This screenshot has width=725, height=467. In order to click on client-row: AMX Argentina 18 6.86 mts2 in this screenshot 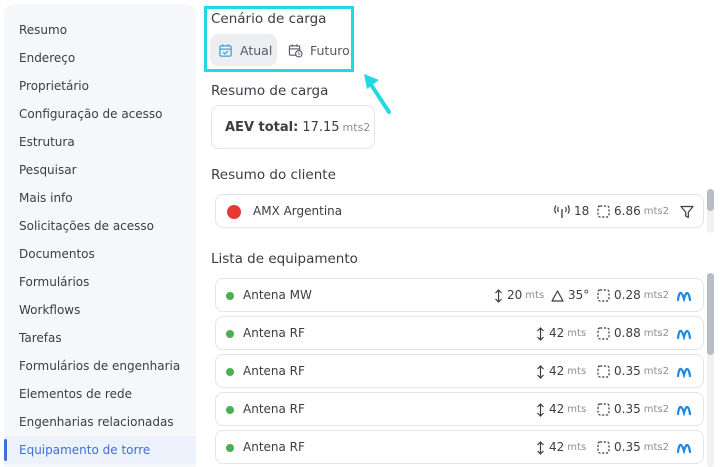, I will do `click(459, 211)`.